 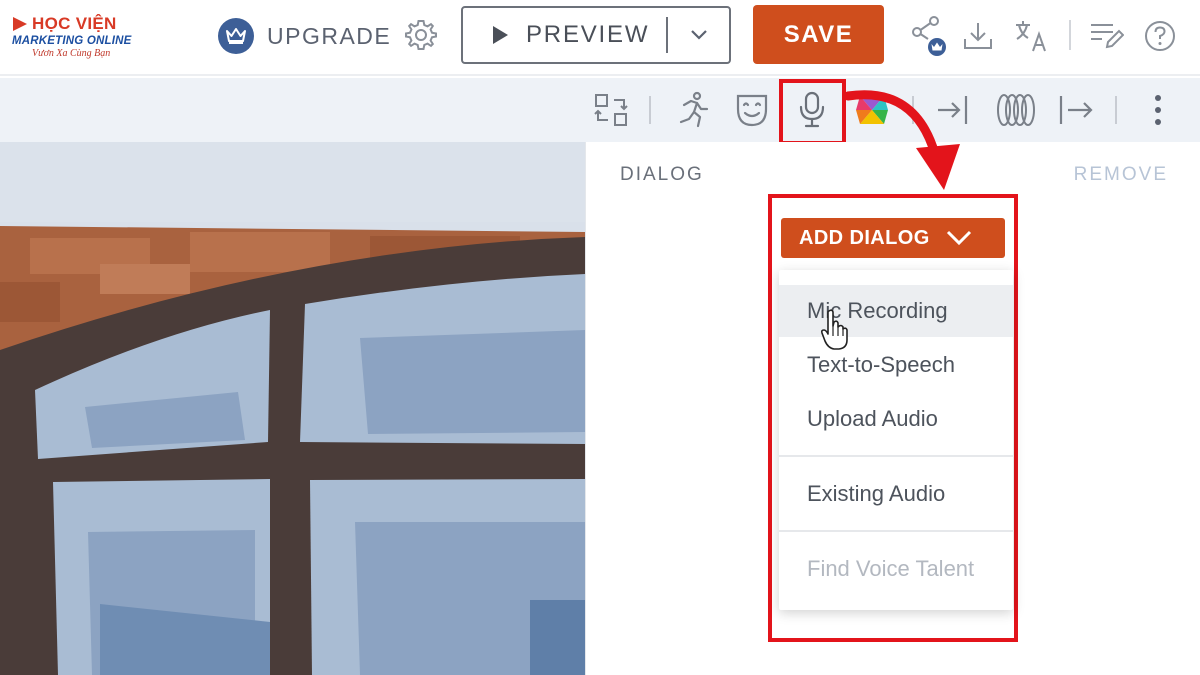 I want to click on preview-button: PREVIEW, so click(x=596, y=35).